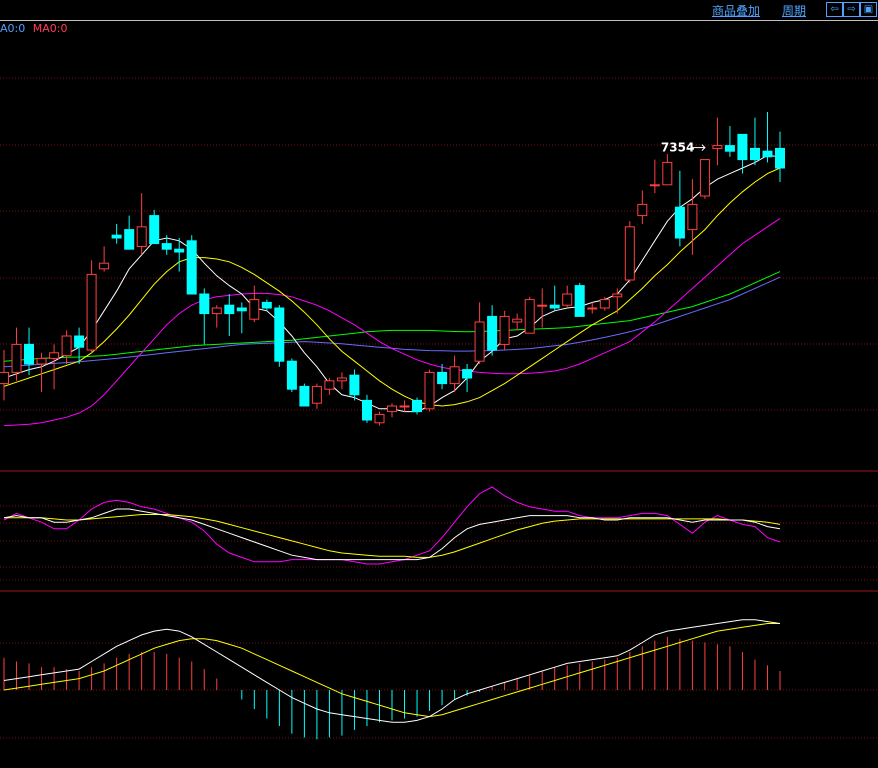 Image resolution: width=878 pixels, height=768 pixels. Describe the element at coordinates (834, 9) in the screenshot. I see `arrow-left-icon: ⇦` at that location.